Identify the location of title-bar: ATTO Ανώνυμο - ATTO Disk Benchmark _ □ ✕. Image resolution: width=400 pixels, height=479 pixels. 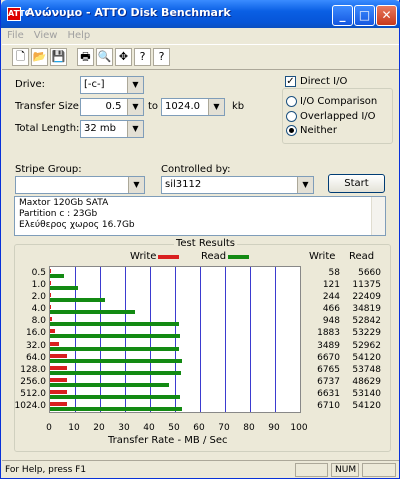
(200, 14).